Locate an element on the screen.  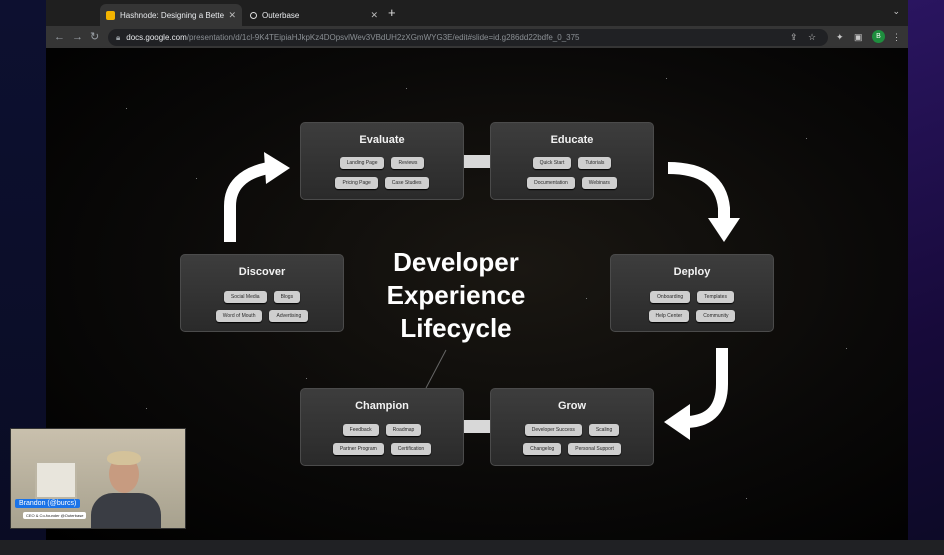
speaker-hair is located at coordinates (124, 458).